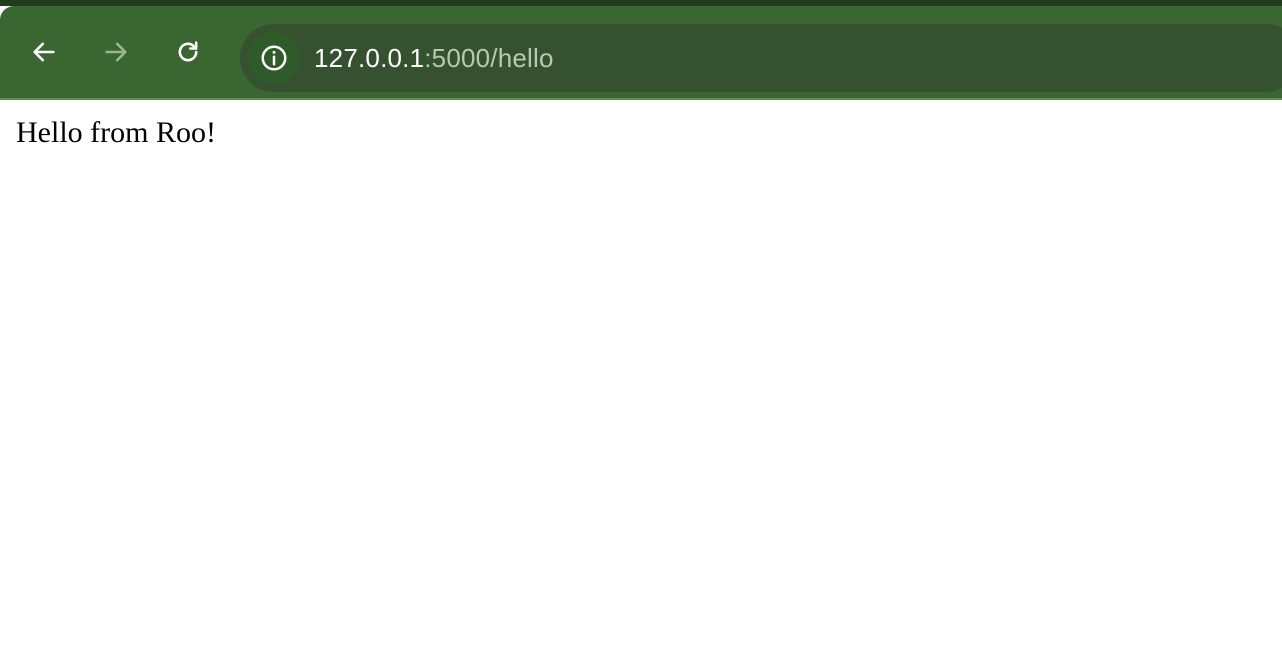  What do you see at coordinates (116, 132) in the screenshot?
I see `page-body-text: Hello from Roo!` at bounding box center [116, 132].